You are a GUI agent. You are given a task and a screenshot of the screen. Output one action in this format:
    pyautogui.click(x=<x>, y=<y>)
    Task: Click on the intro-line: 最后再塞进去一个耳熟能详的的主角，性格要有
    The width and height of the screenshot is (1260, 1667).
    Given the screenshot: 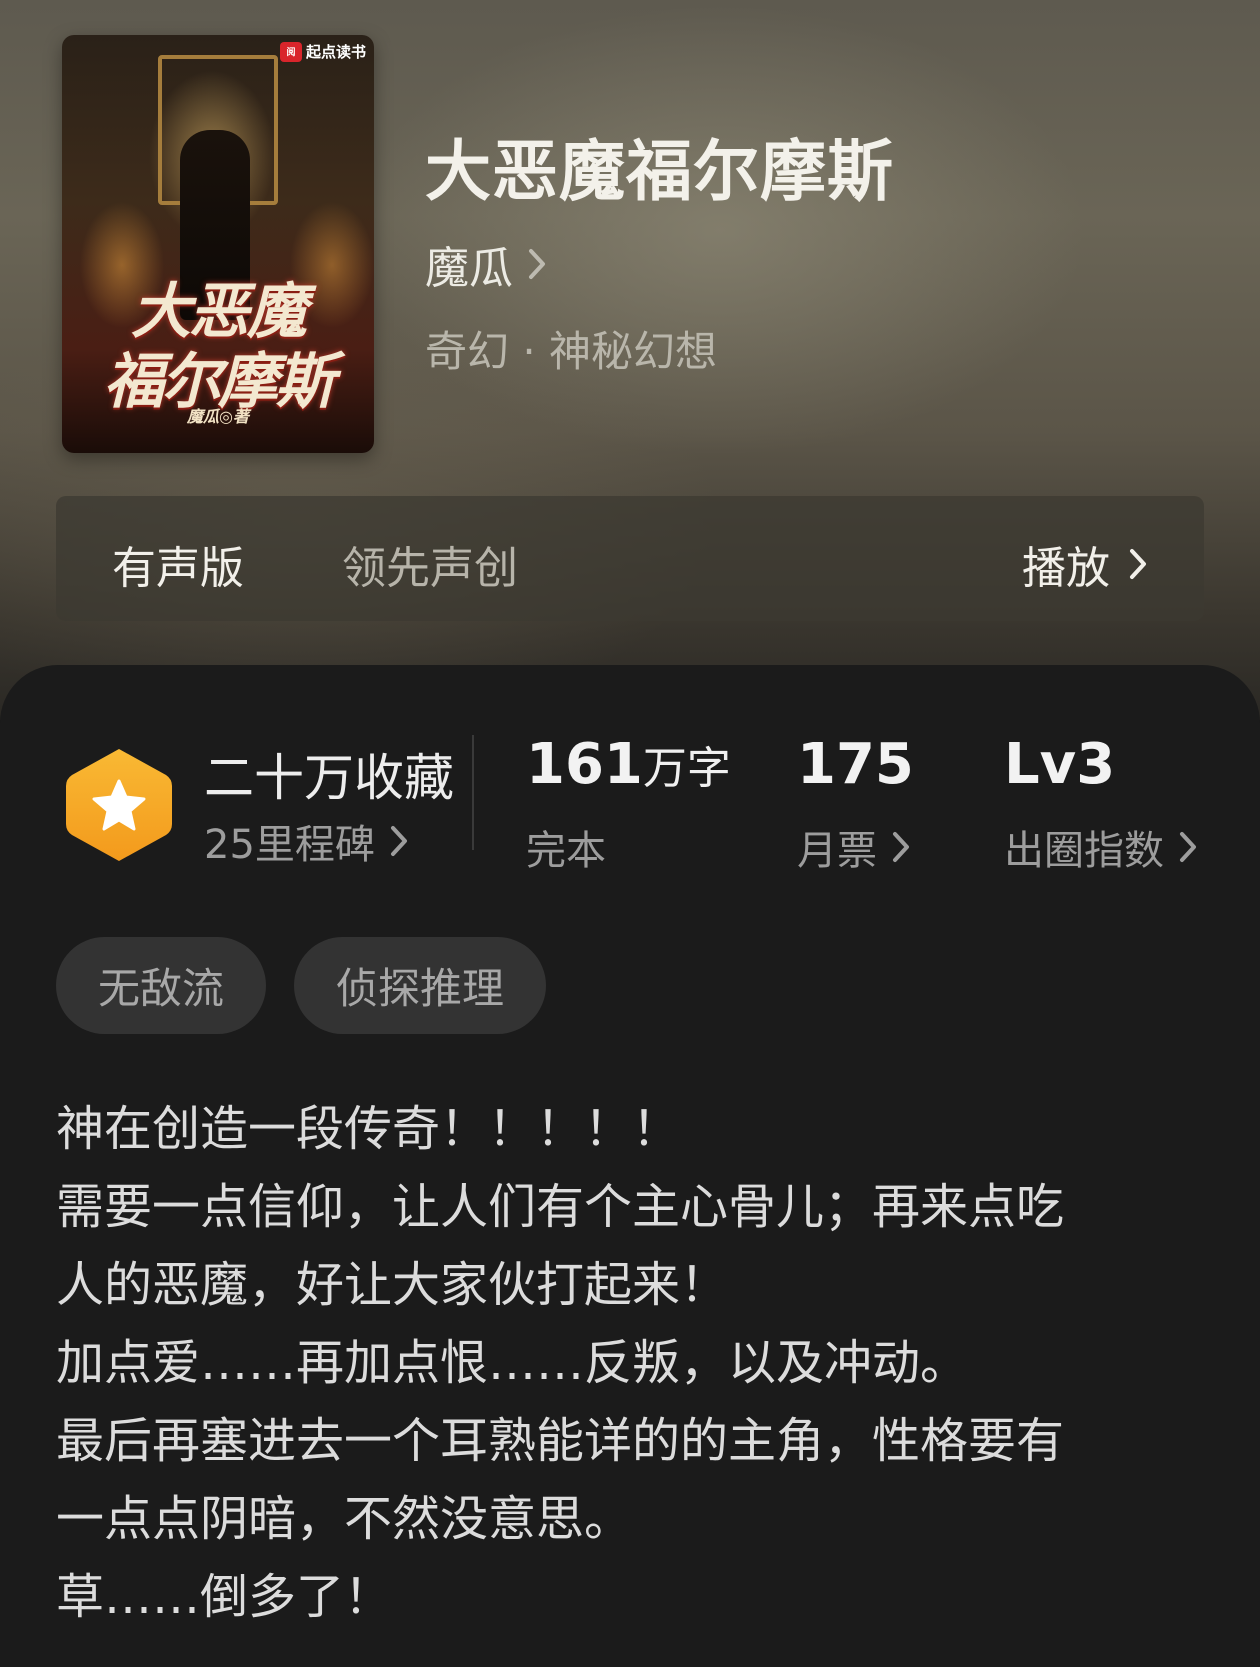 What is the action you would take?
    pyautogui.click(x=560, y=1441)
    